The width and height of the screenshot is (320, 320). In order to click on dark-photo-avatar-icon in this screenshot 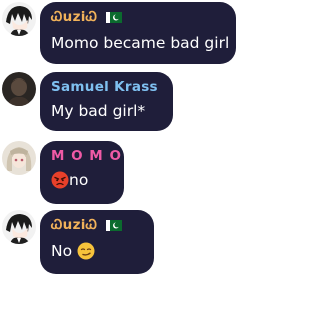, I will do `click(19, 89)`.